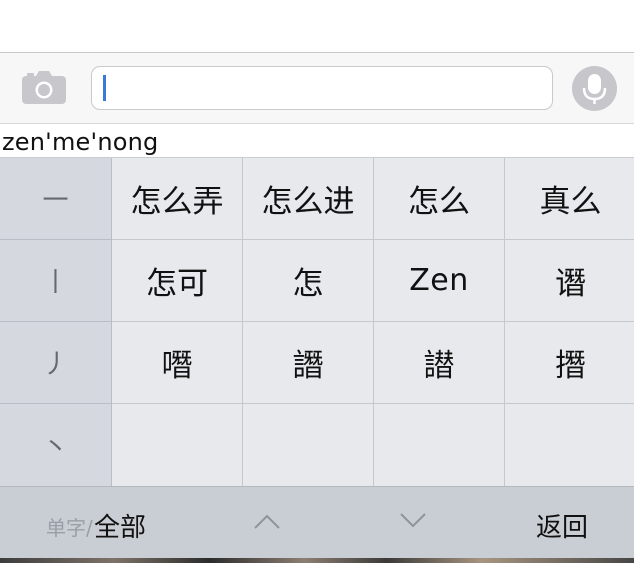  What do you see at coordinates (80, 142) in the screenshot?
I see `pinyin-composition: zen'me'nong` at bounding box center [80, 142].